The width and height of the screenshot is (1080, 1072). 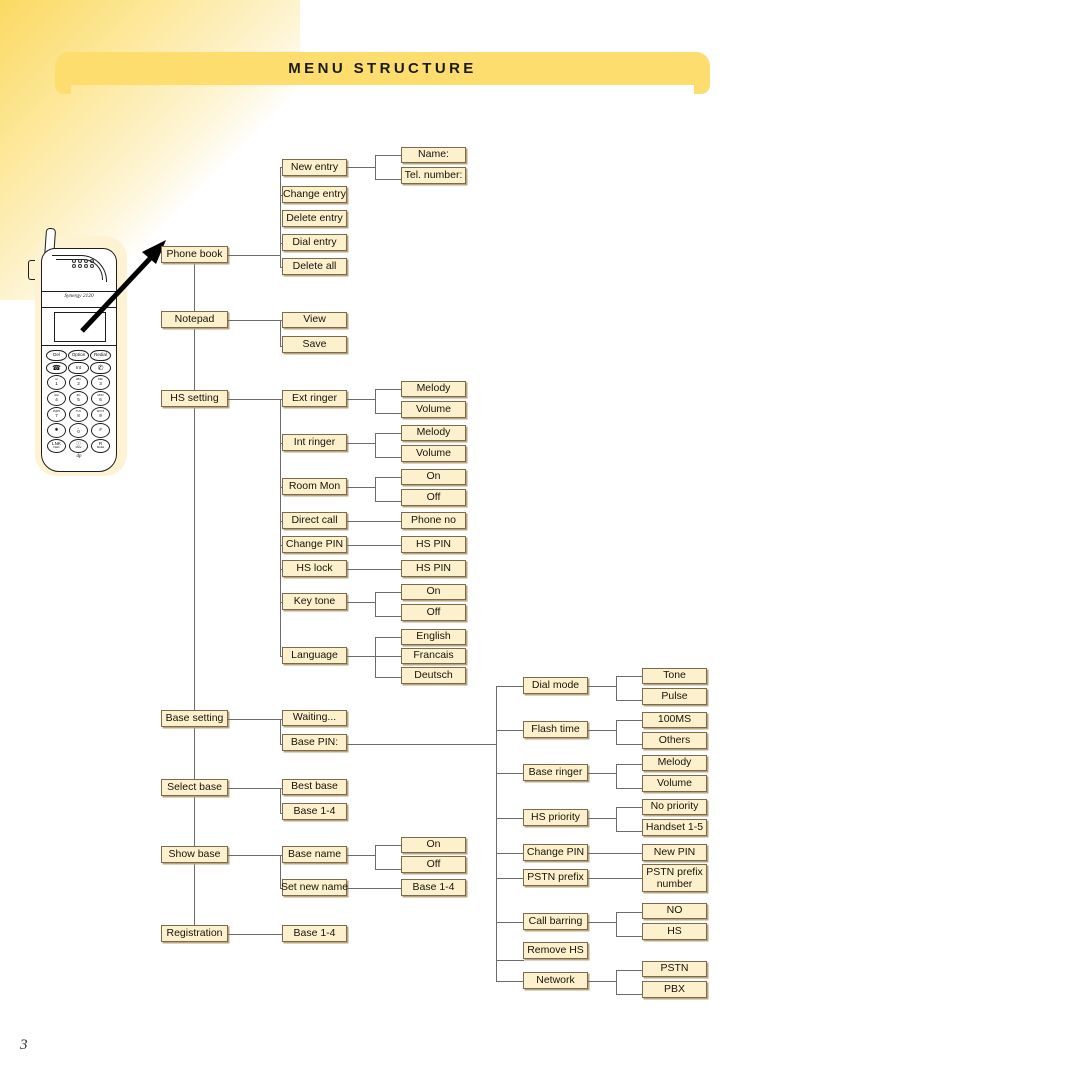 What do you see at coordinates (280, 527) in the screenshot?
I see `trunk-hs-setting` at bounding box center [280, 527].